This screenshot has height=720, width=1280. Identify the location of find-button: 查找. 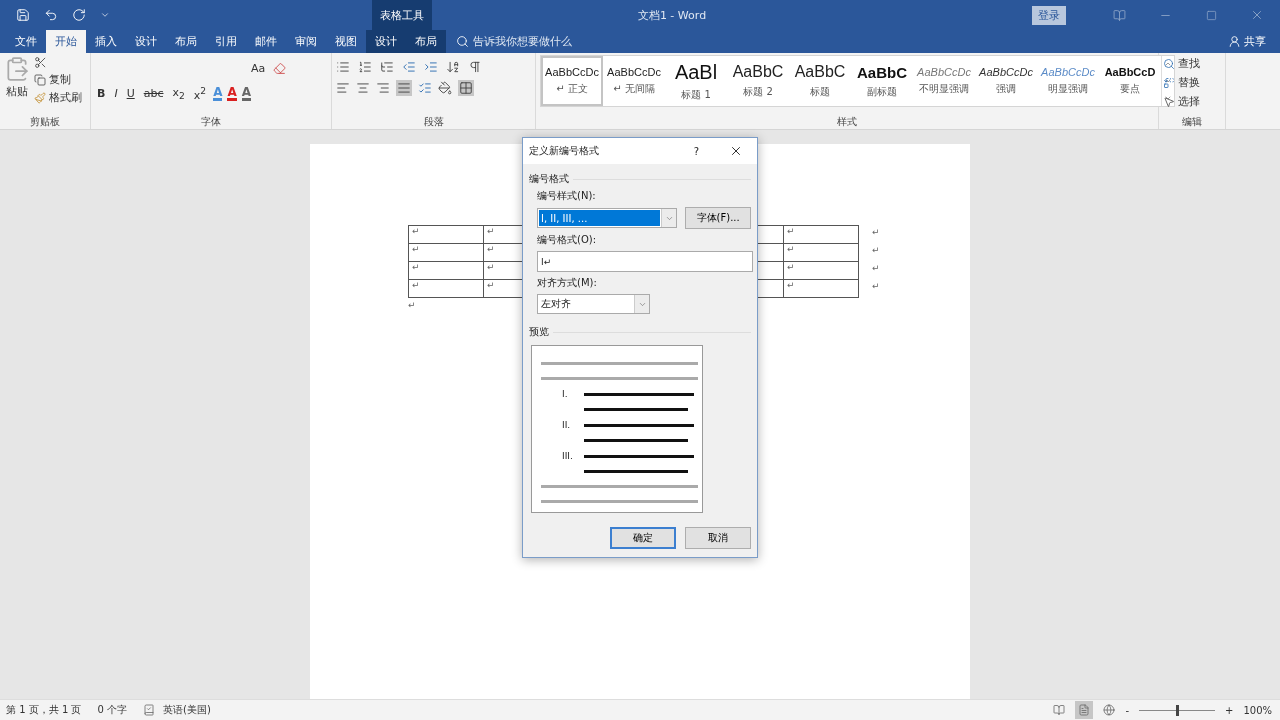
(1189, 63).